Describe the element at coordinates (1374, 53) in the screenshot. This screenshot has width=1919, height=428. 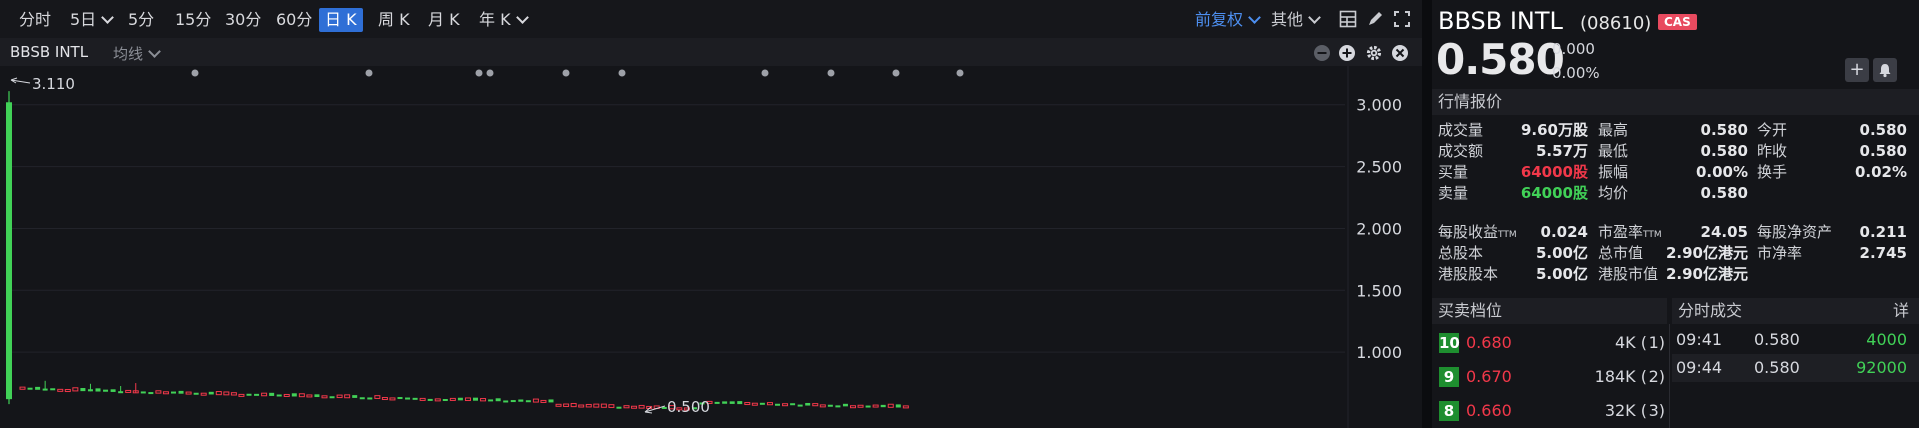
I see `settings-icon` at that location.